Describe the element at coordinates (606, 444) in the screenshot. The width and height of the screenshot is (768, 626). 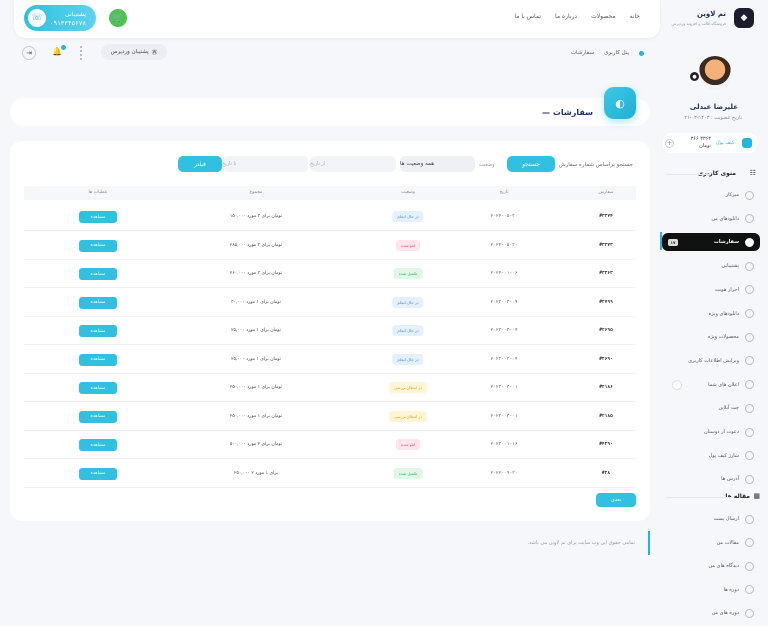
I see `order-id: #۴۲۹۰` at that location.